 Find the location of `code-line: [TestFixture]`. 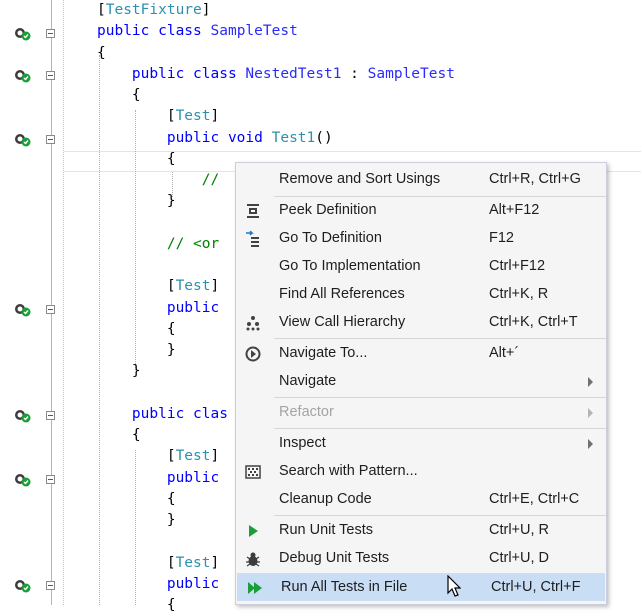

code-line: [TestFixture] is located at coordinates (154, 10).